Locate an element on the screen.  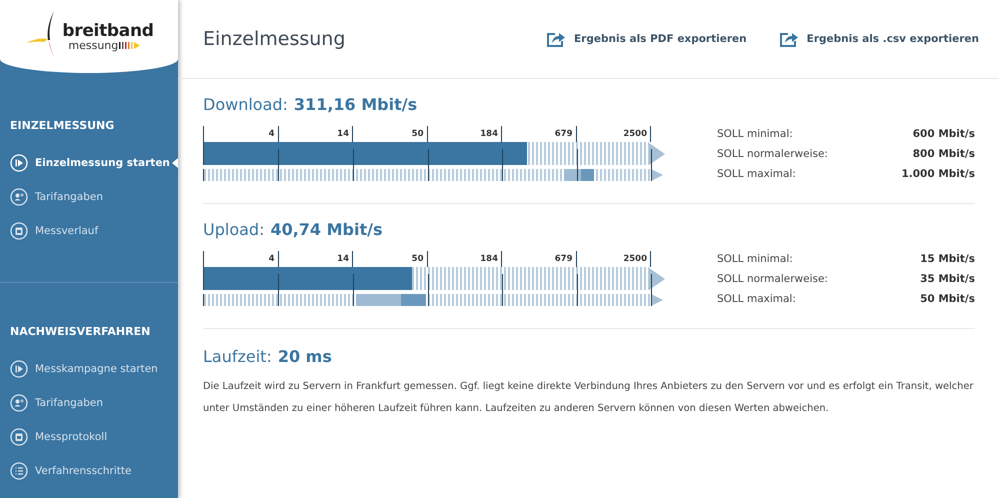
latency-note: Die Laufzeit wird zu Servern in Frankfurt gemessen. Ggf. liegt keine direkte Verbindung Ihres Anbieters zu den Servern vor und es erfolgt ein Transit, welcher unter Umständen zu einer höheren Laufzeit führen kann. Laufzeiten zu anderen Servern können von diesen Werten abweichen. is located at coordinates (588, 398).